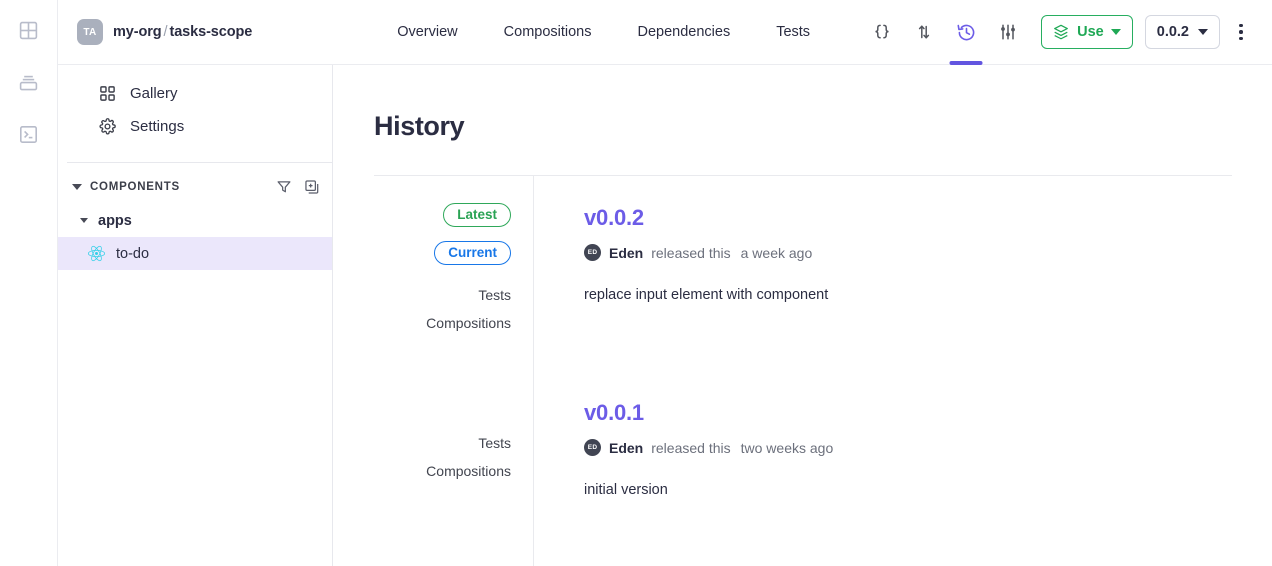 Image resolution: width=1272 pixels, height=566 pixels. What do you see at coordinates (793, 32) in the screenshot?
I see `tab-tests: Tests` at bounding box center [793, 32].